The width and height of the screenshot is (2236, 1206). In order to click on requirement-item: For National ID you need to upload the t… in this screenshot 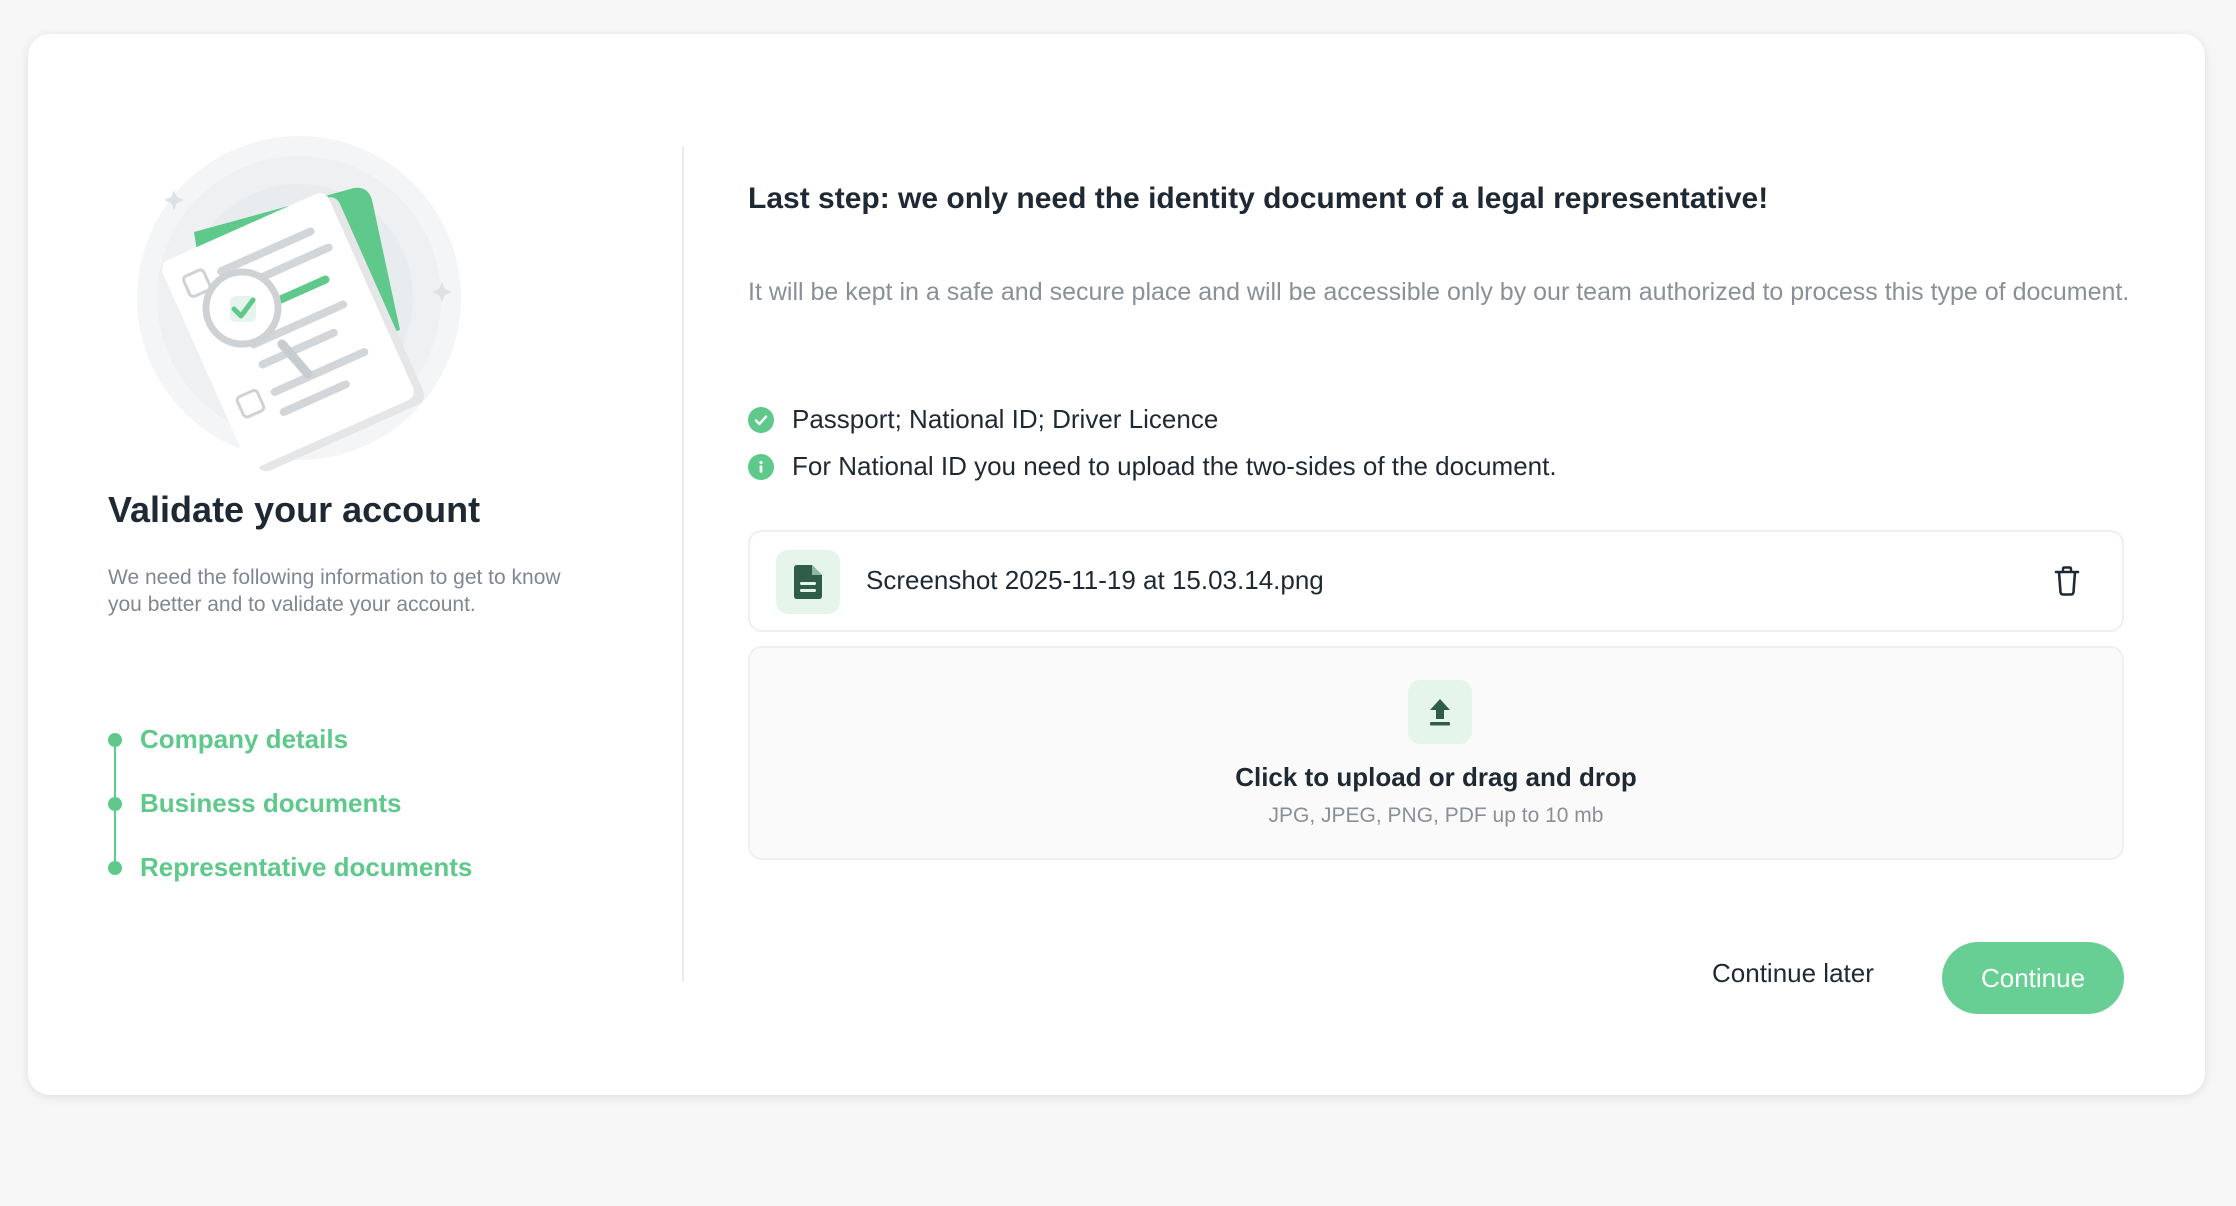, I will do `click(1152, 466)`.